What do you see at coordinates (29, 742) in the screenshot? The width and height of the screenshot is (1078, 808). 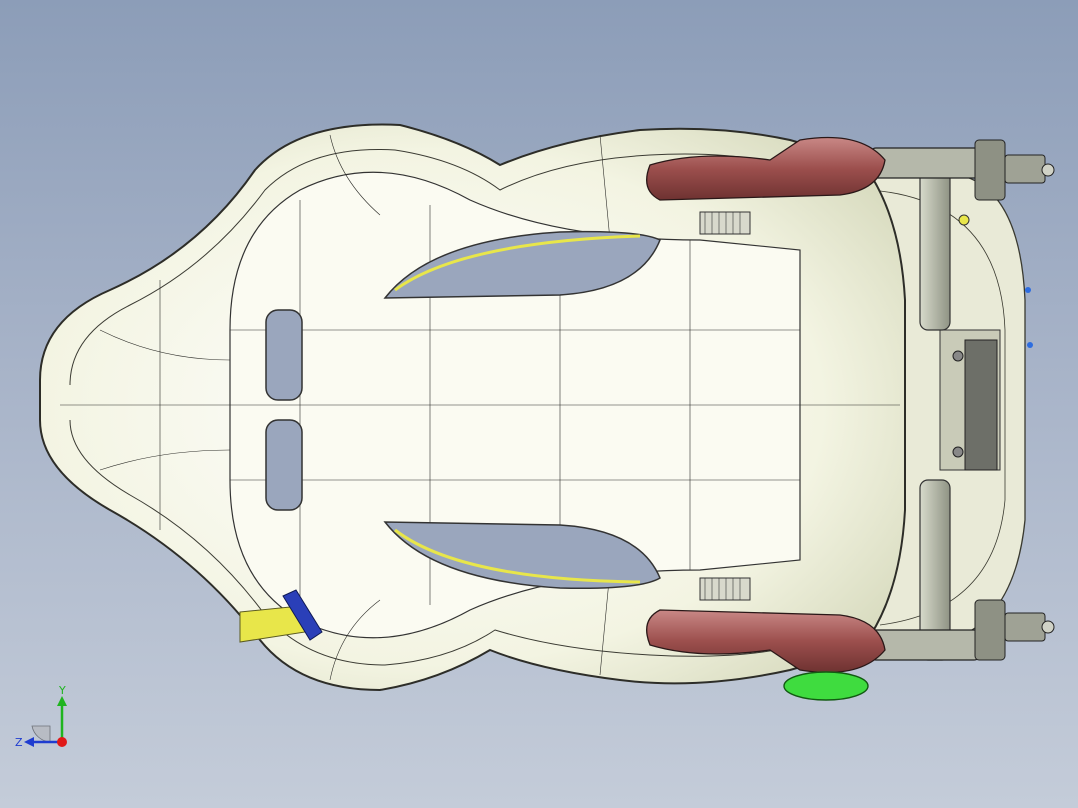 I see `z-axis-arrowhead` at bounding box center [29, 742].